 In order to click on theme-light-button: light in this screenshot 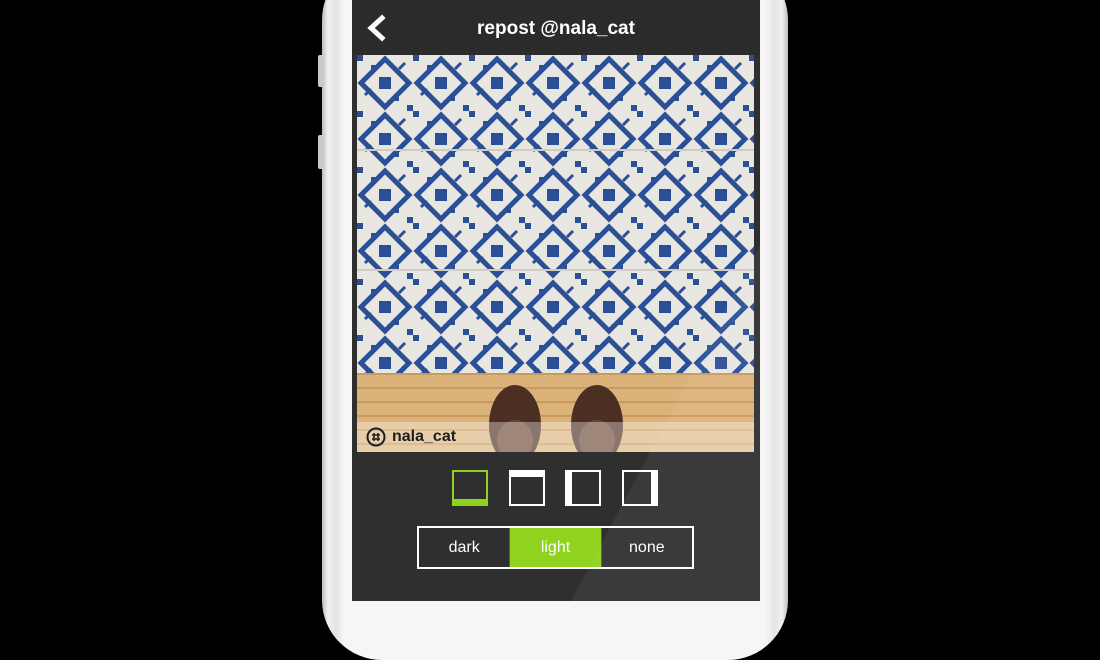, I will do `click(555, 547)`.